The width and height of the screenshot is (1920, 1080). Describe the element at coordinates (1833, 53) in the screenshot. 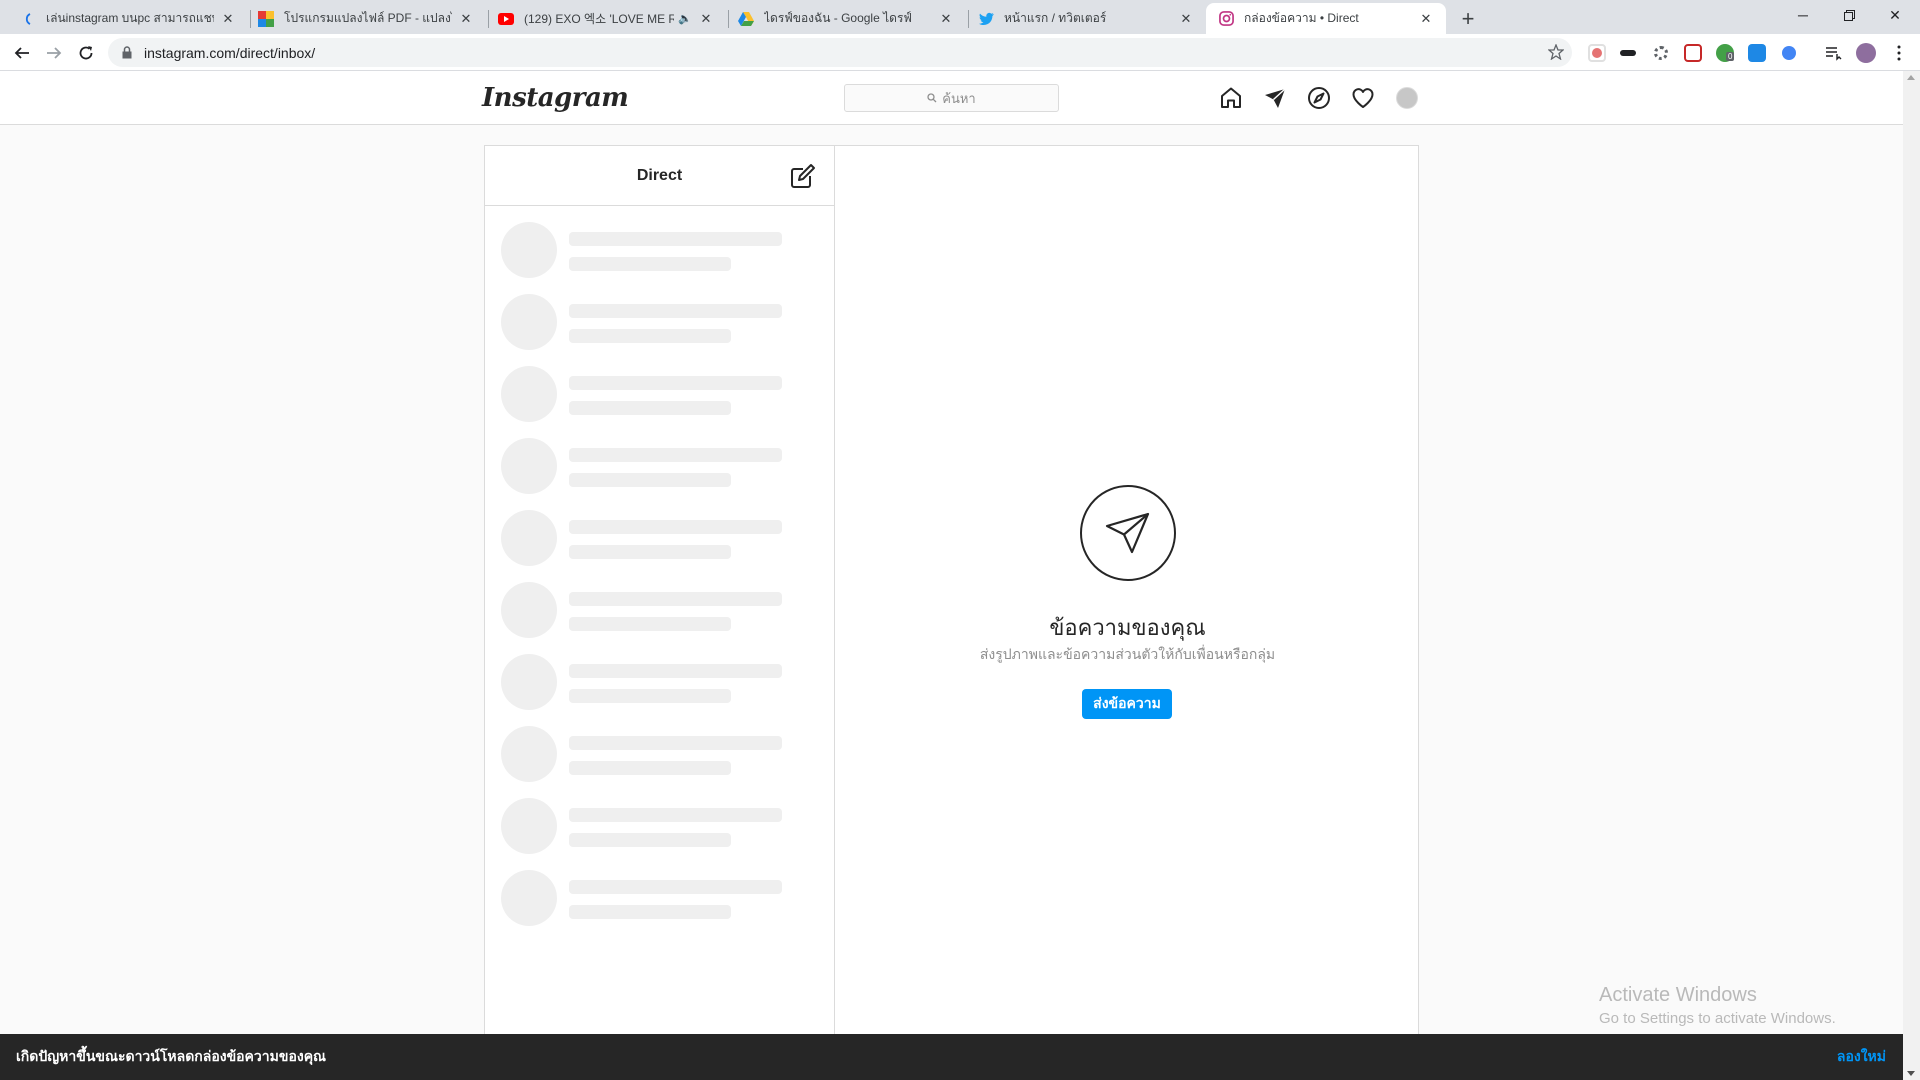

I see `reading-list-icon` at that location.